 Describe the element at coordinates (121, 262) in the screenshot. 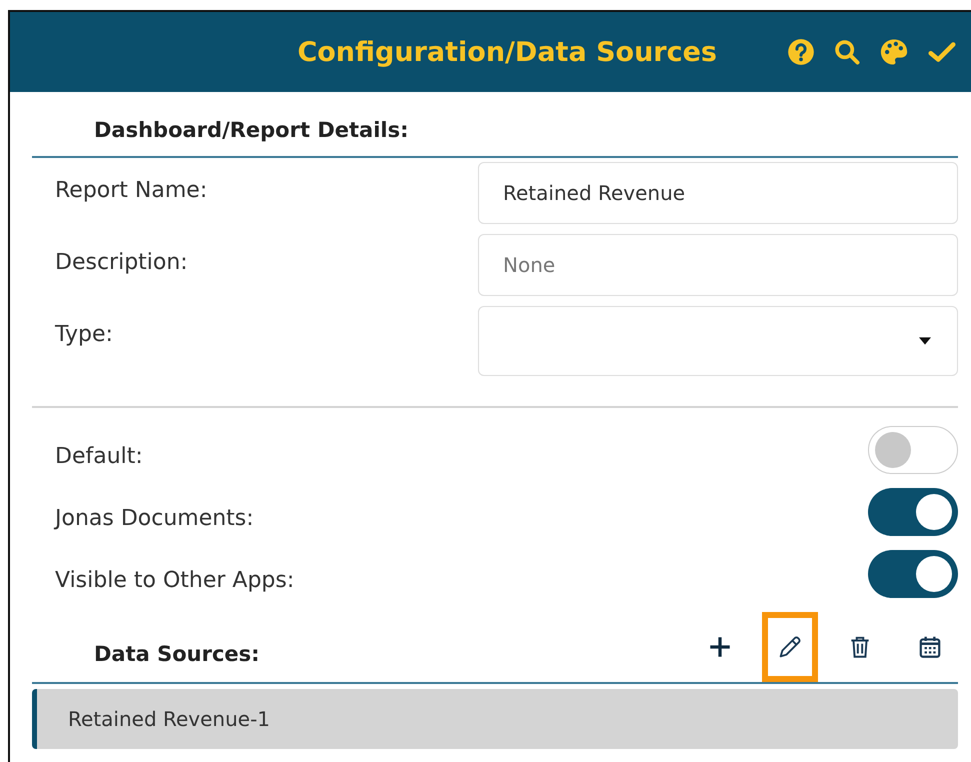

I see `field-label: Description:` at that location.